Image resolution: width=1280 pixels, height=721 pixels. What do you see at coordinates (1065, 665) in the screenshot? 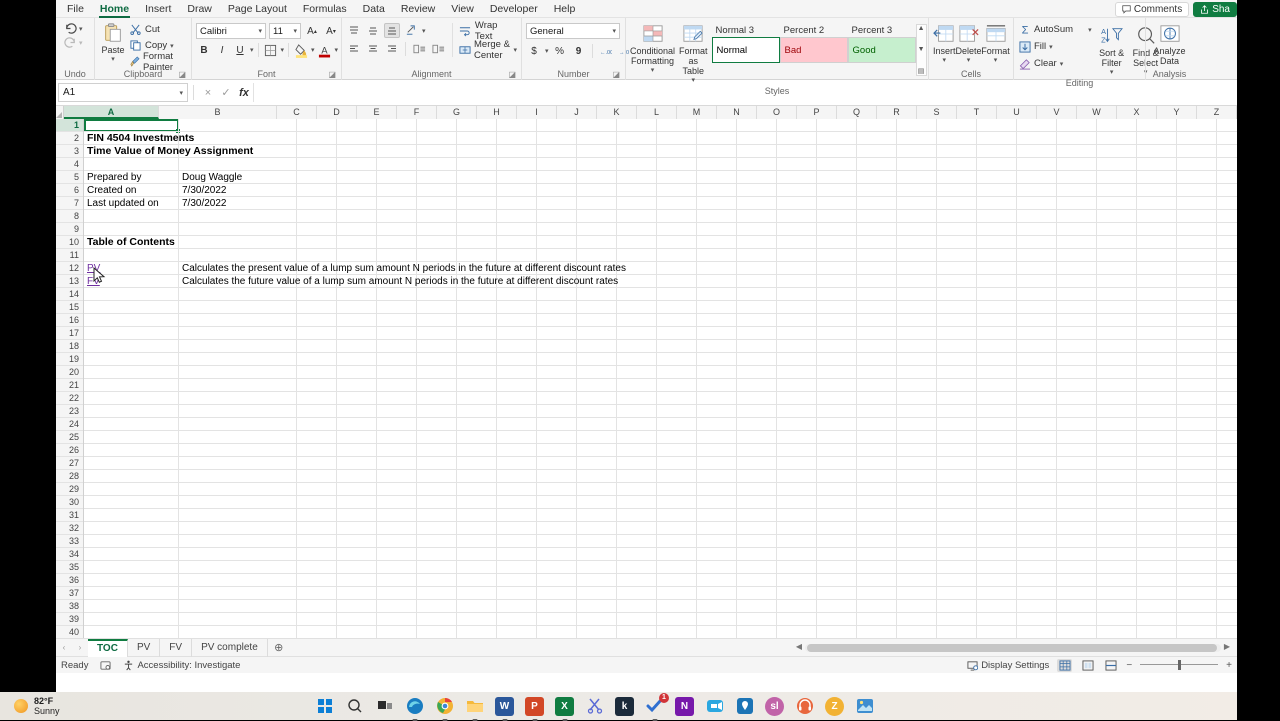
I see `normal-view-button` at bounding box center [1065, 665].